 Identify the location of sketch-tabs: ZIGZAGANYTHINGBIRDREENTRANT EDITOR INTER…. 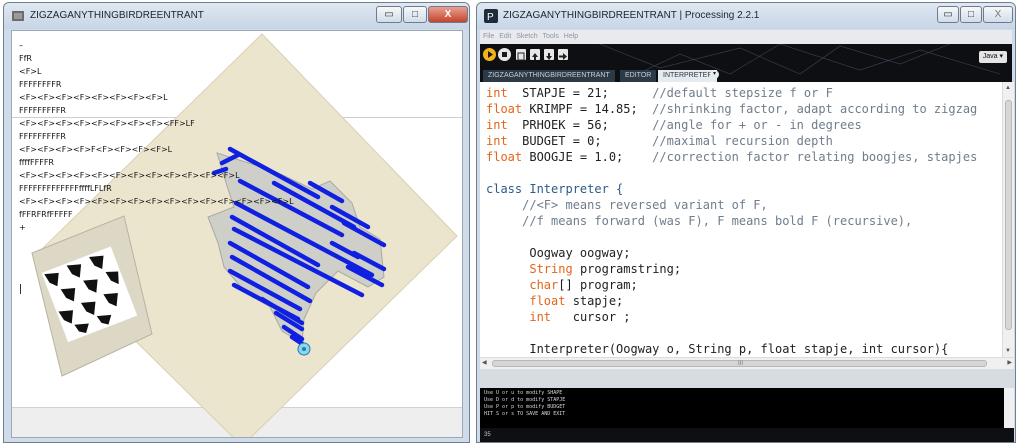
(746, 75).